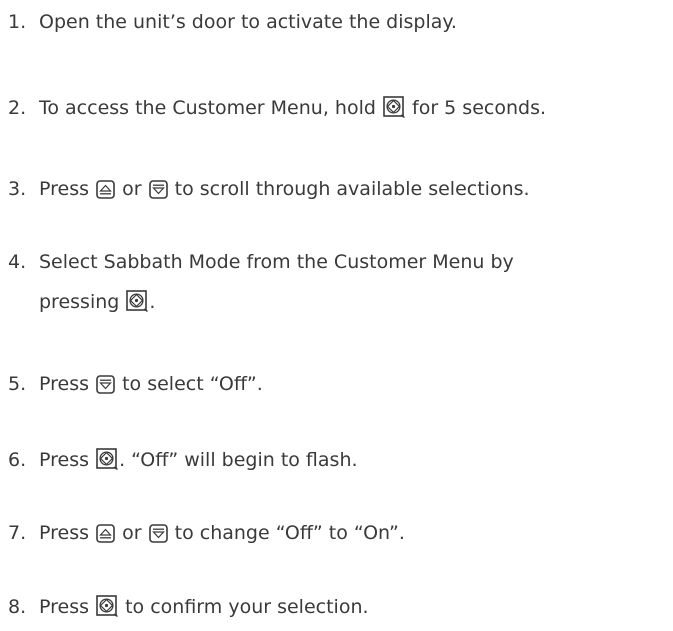 The height and width of the screenshot is (631, 673). Describe the element at coordinates (17, 460) in the screenshot. I see `step-number: 6.` at that location.